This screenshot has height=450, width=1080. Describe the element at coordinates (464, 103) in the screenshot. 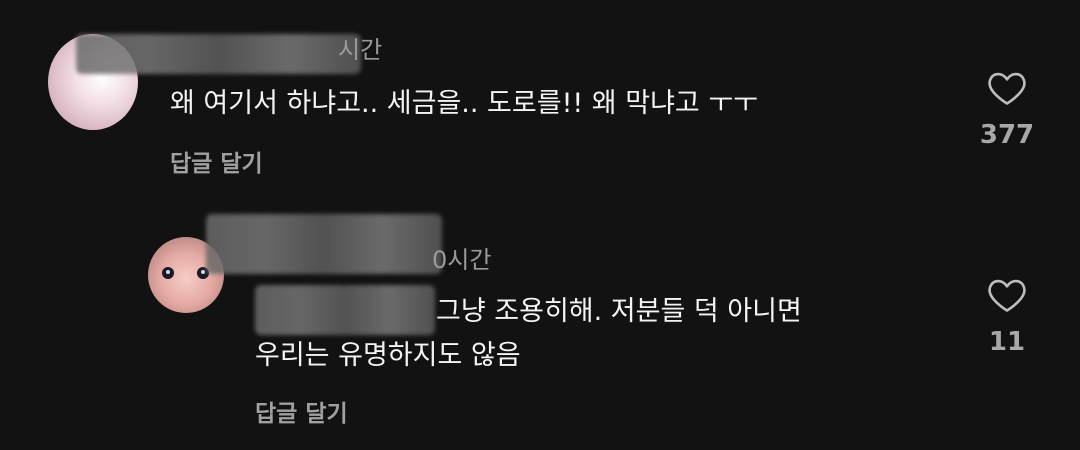

I see `comment-text: 왜 여기서 하냐고.. 세금을.. 도로를!! 왜 막냐고 ㅜㅜ` at that location.